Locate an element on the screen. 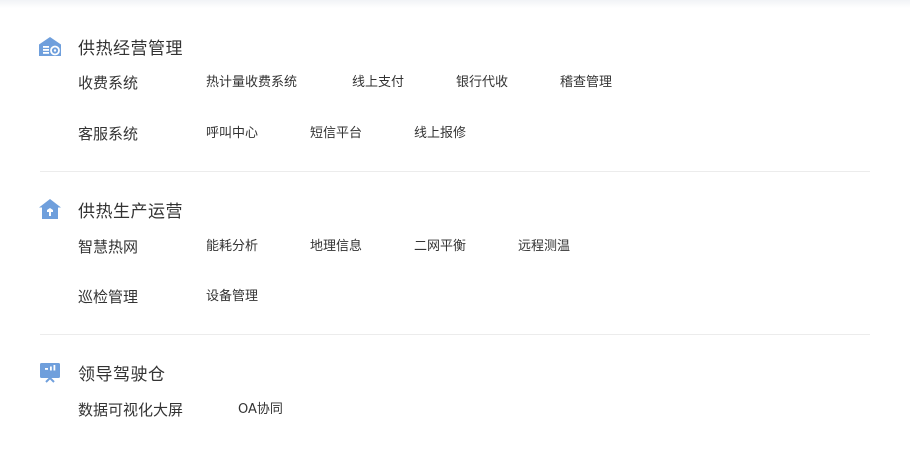  row-label-data-visualization: 数据可视化大屏 is located at coordinates (130, 410).